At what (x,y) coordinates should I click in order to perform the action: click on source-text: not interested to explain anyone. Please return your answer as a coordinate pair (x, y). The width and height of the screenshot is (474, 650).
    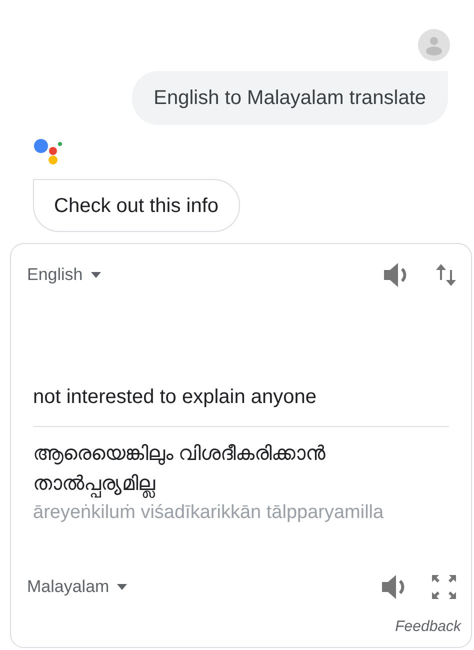
    Looking at the image, I should click on (175, 397).